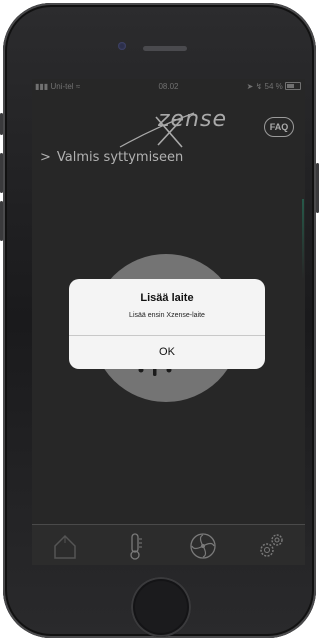 This screenshot has width=321, height=641. Describe the element at coordinates (1, 124) in the screenshot. I see `mute-switch` at that location.